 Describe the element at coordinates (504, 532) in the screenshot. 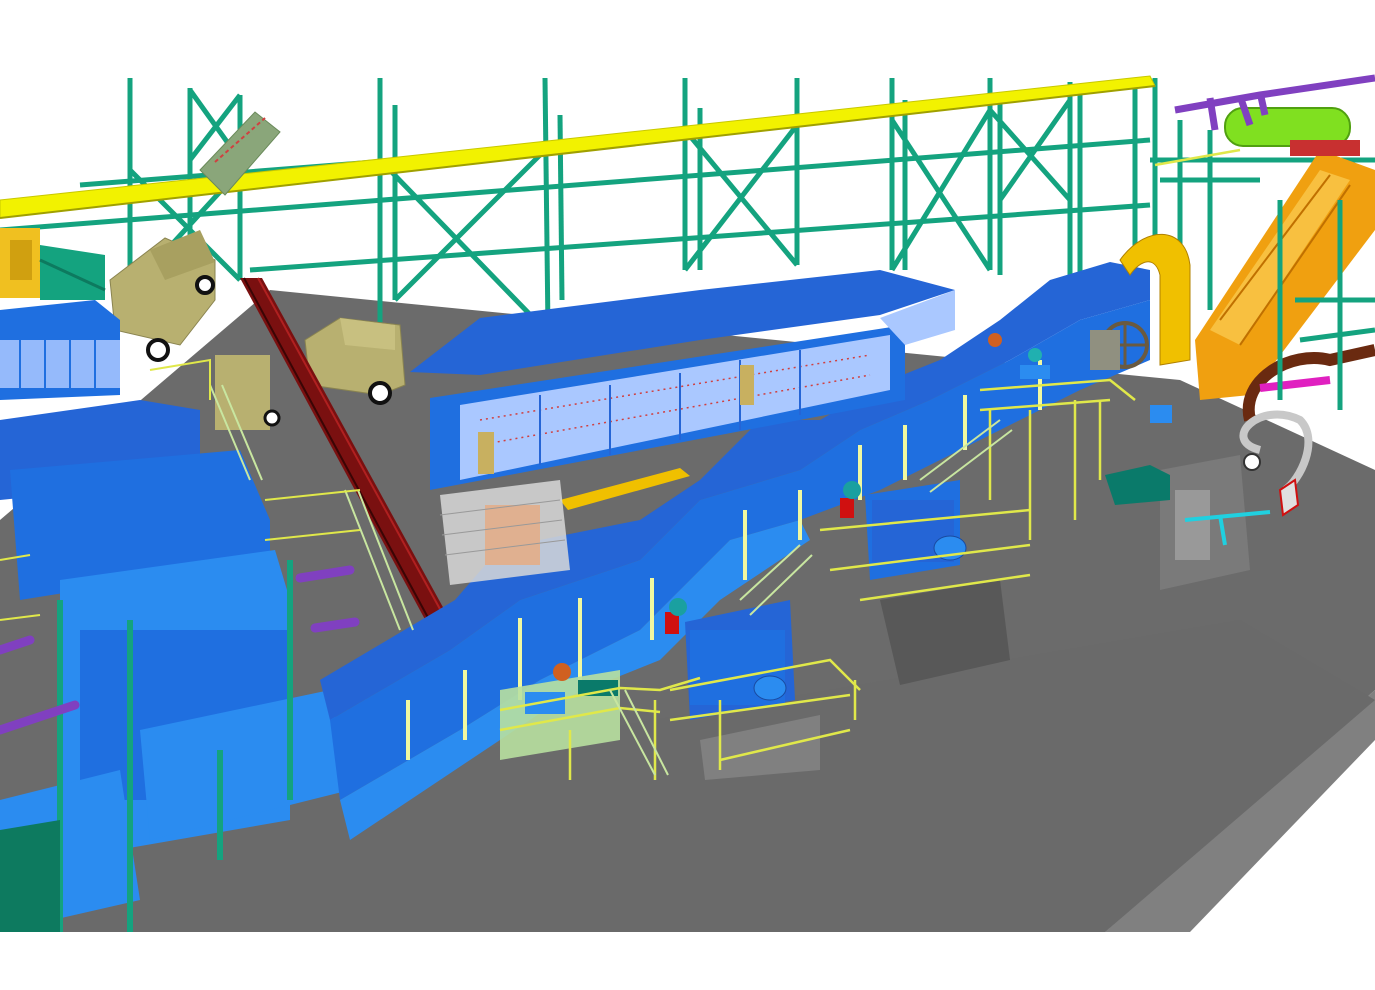

I see `mesh-enclosure` at that location.